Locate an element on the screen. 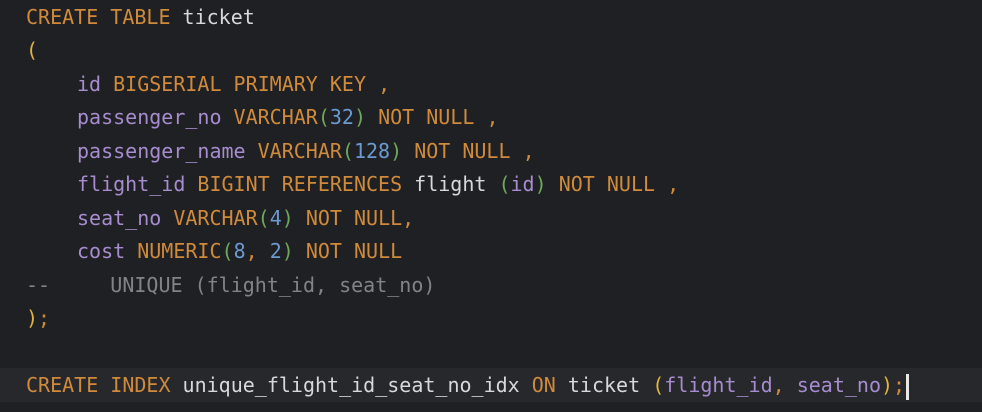 The image size is (982, 412). number: 4 is located at coordinates (275, 218).